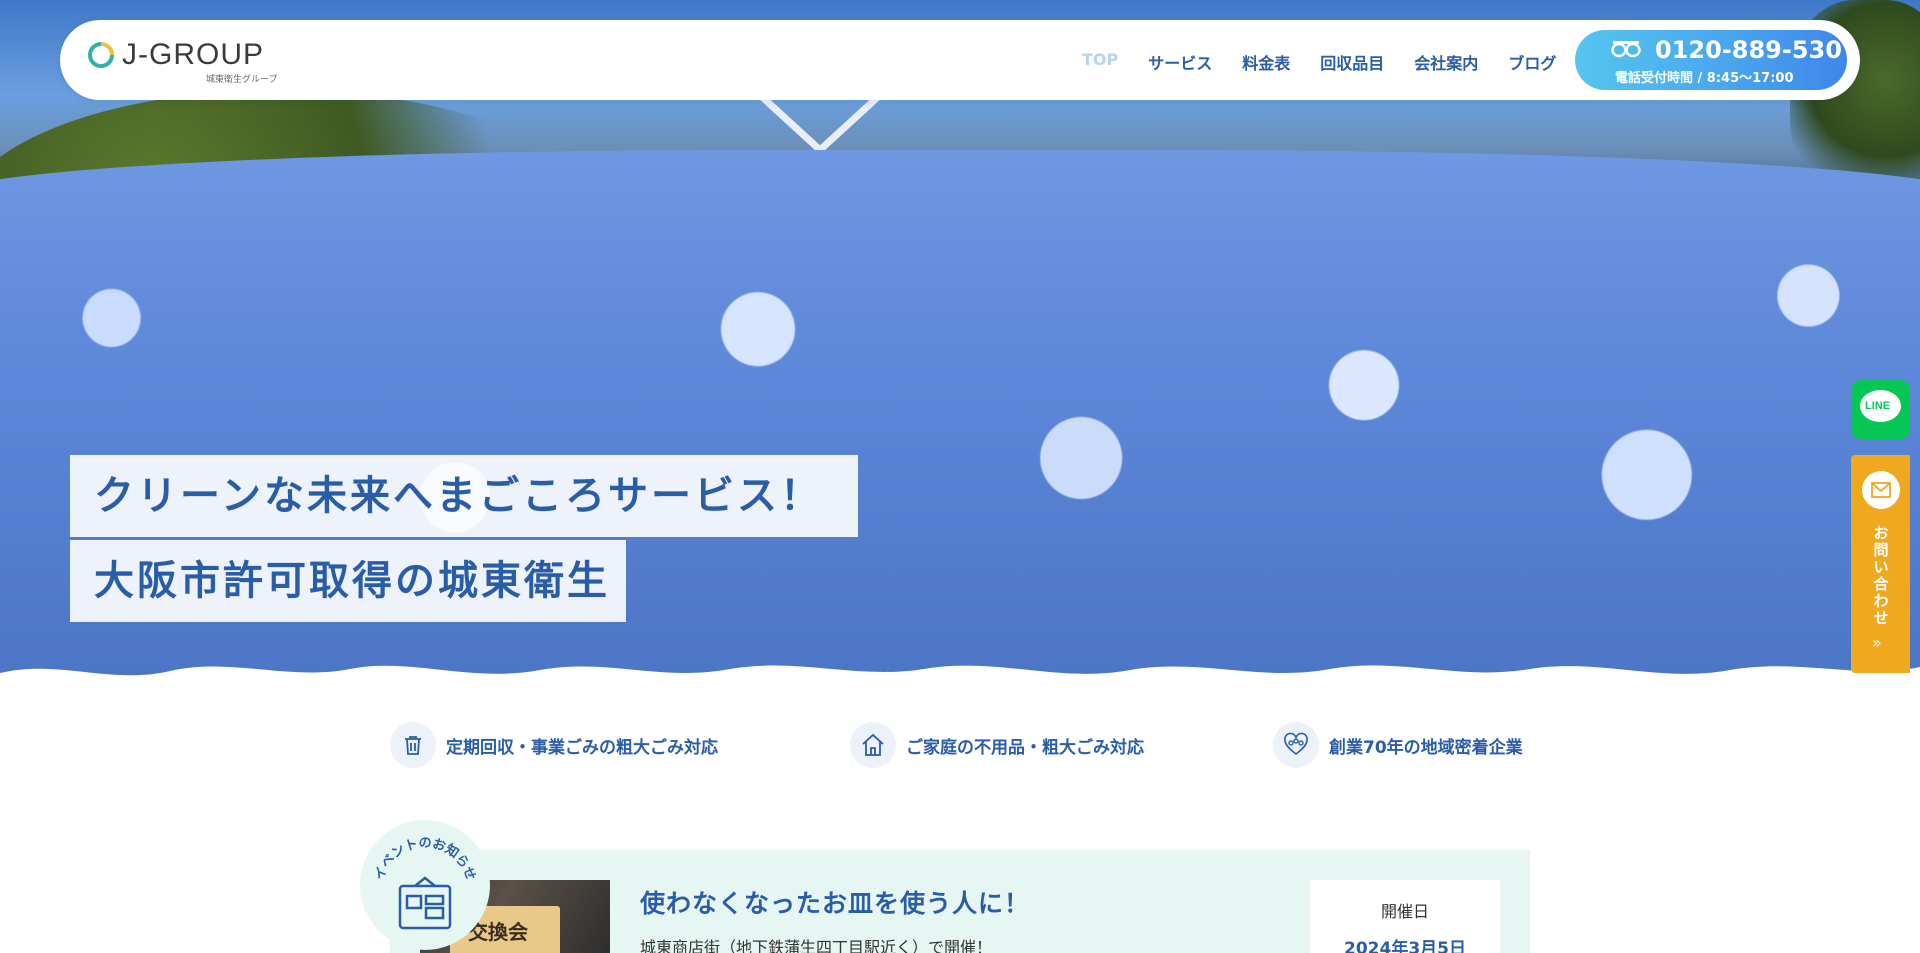 The height and width of the screenshot is (953, 1920). What do you see at coordinates (1532, 61) in the screenshot?
I see `nav-item-blog: ブログ` at bounding box center [1532, 61].